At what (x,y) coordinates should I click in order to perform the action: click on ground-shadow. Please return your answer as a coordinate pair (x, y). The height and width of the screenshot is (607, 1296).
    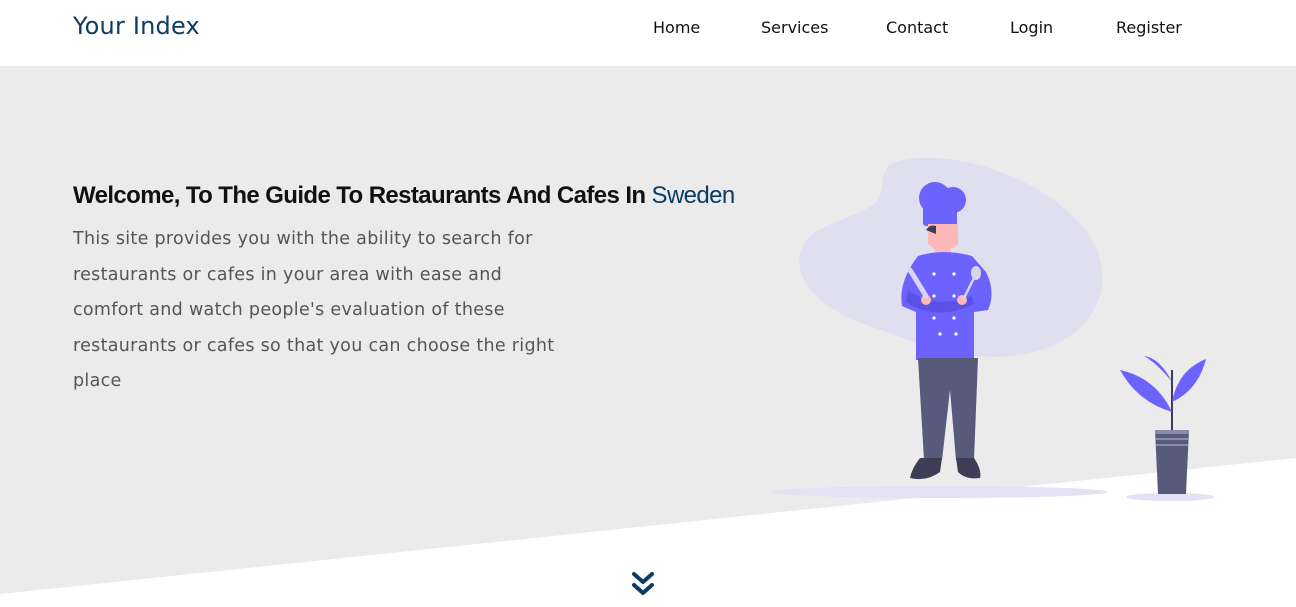
    Looking at the image, I should click on (940, 492).